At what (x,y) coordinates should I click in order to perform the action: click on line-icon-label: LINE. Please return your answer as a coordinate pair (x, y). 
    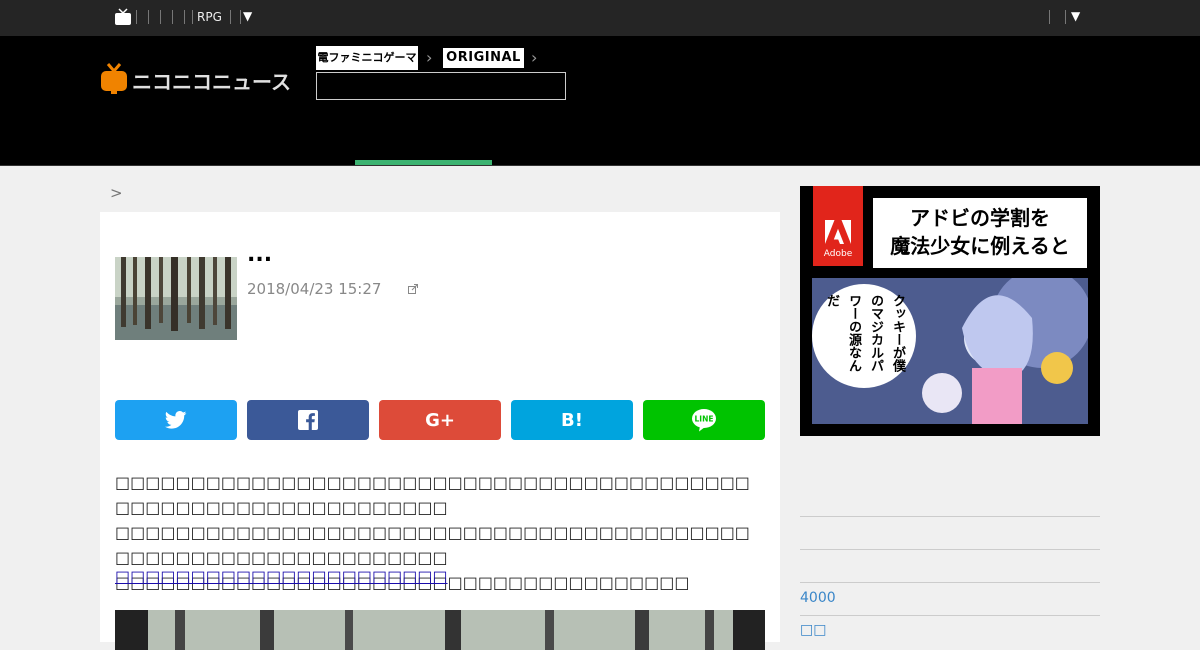
    Looking at the image, I should click on (704, 419).